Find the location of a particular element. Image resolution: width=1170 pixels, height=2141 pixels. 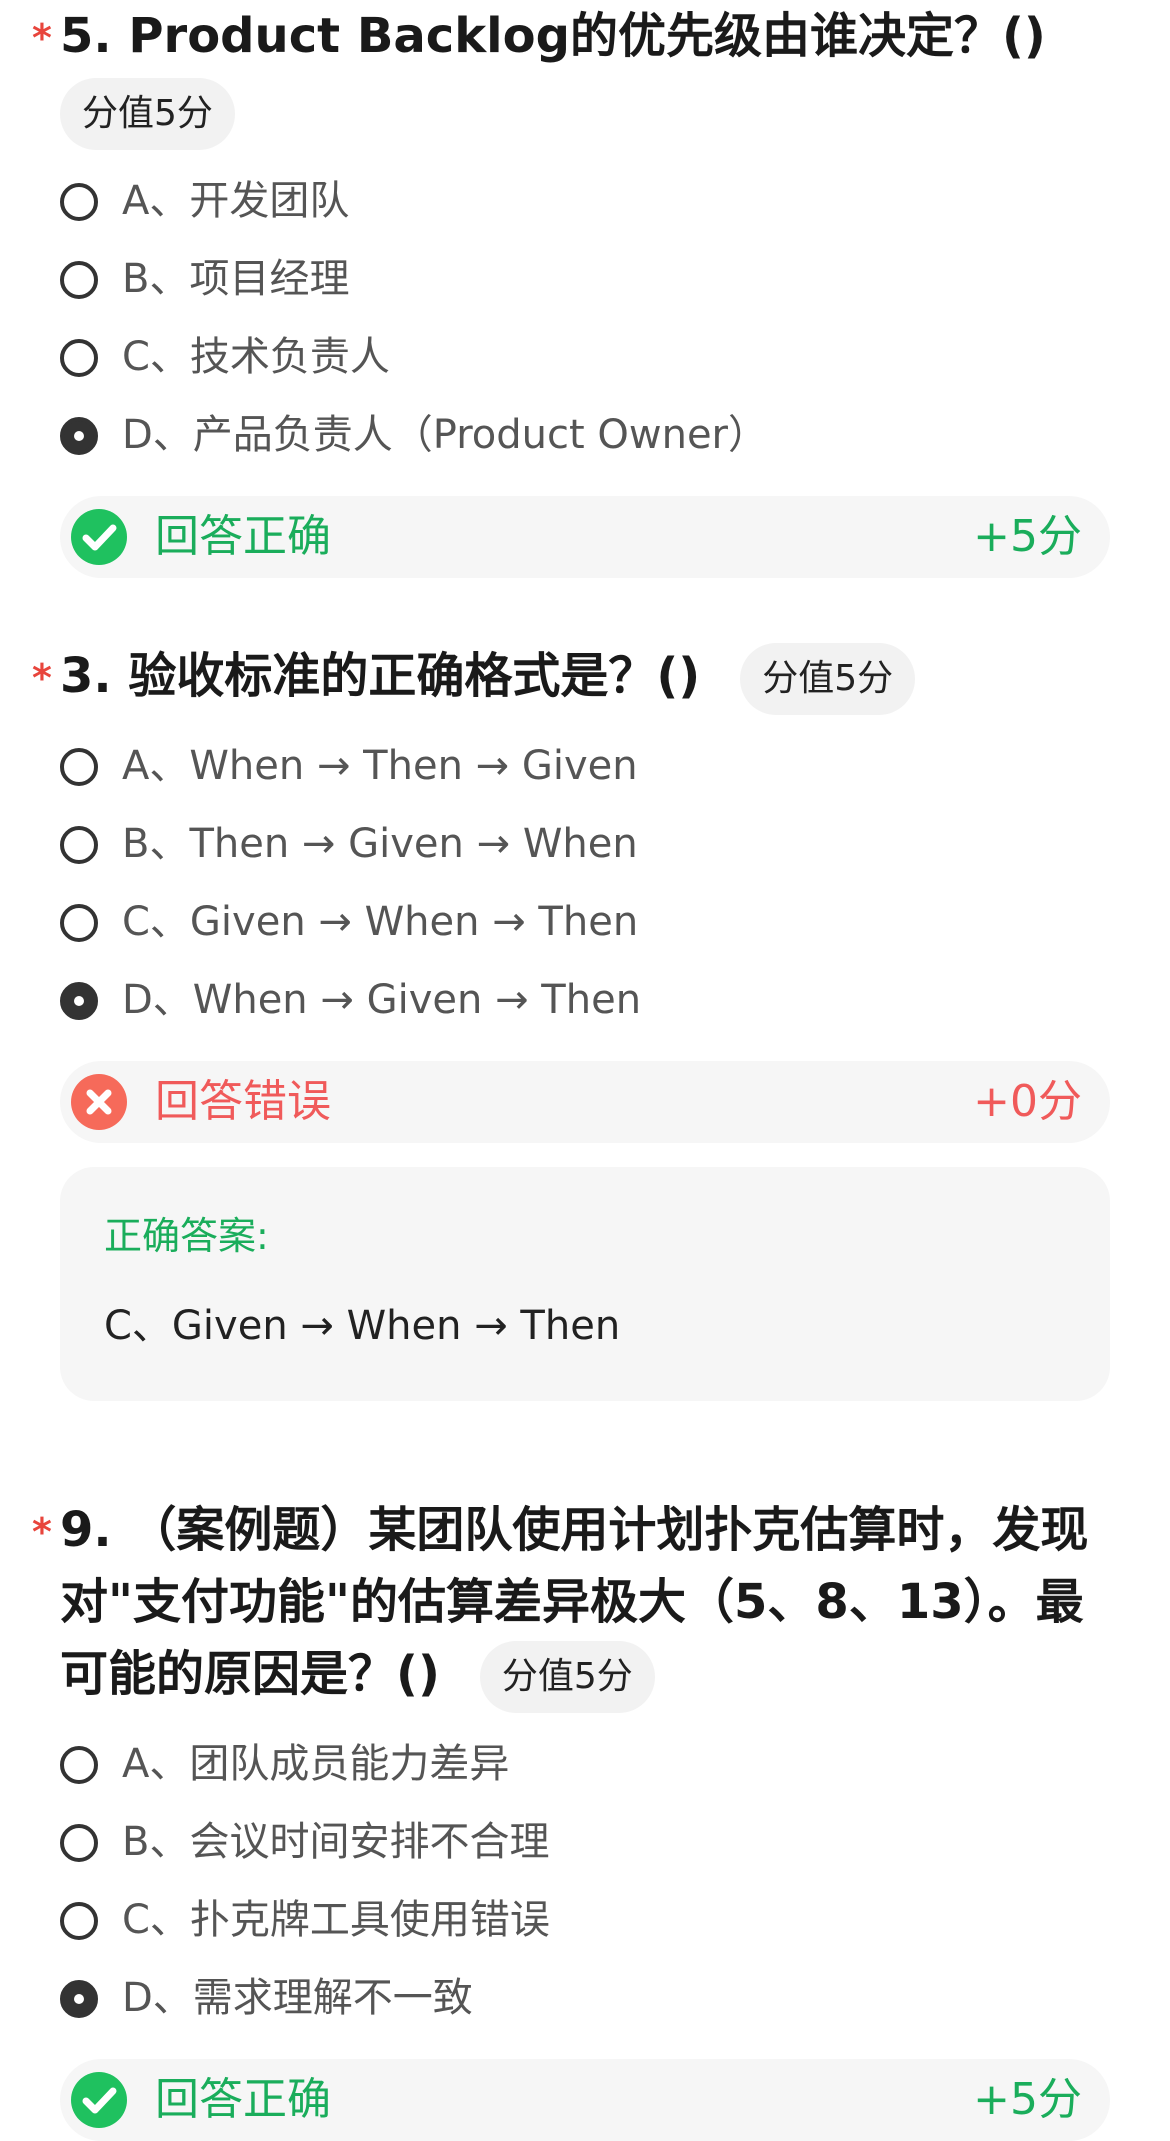

option-label: C、扑克牌工具使用错误 is located at coordinates (336, 1920).